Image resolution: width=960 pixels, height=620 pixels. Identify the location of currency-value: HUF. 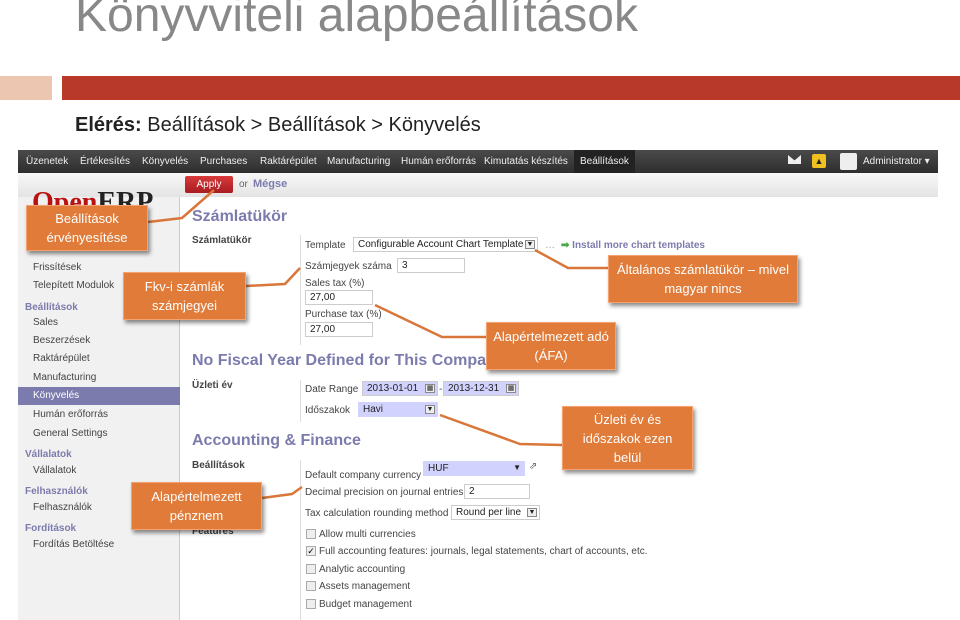
(438, 468).